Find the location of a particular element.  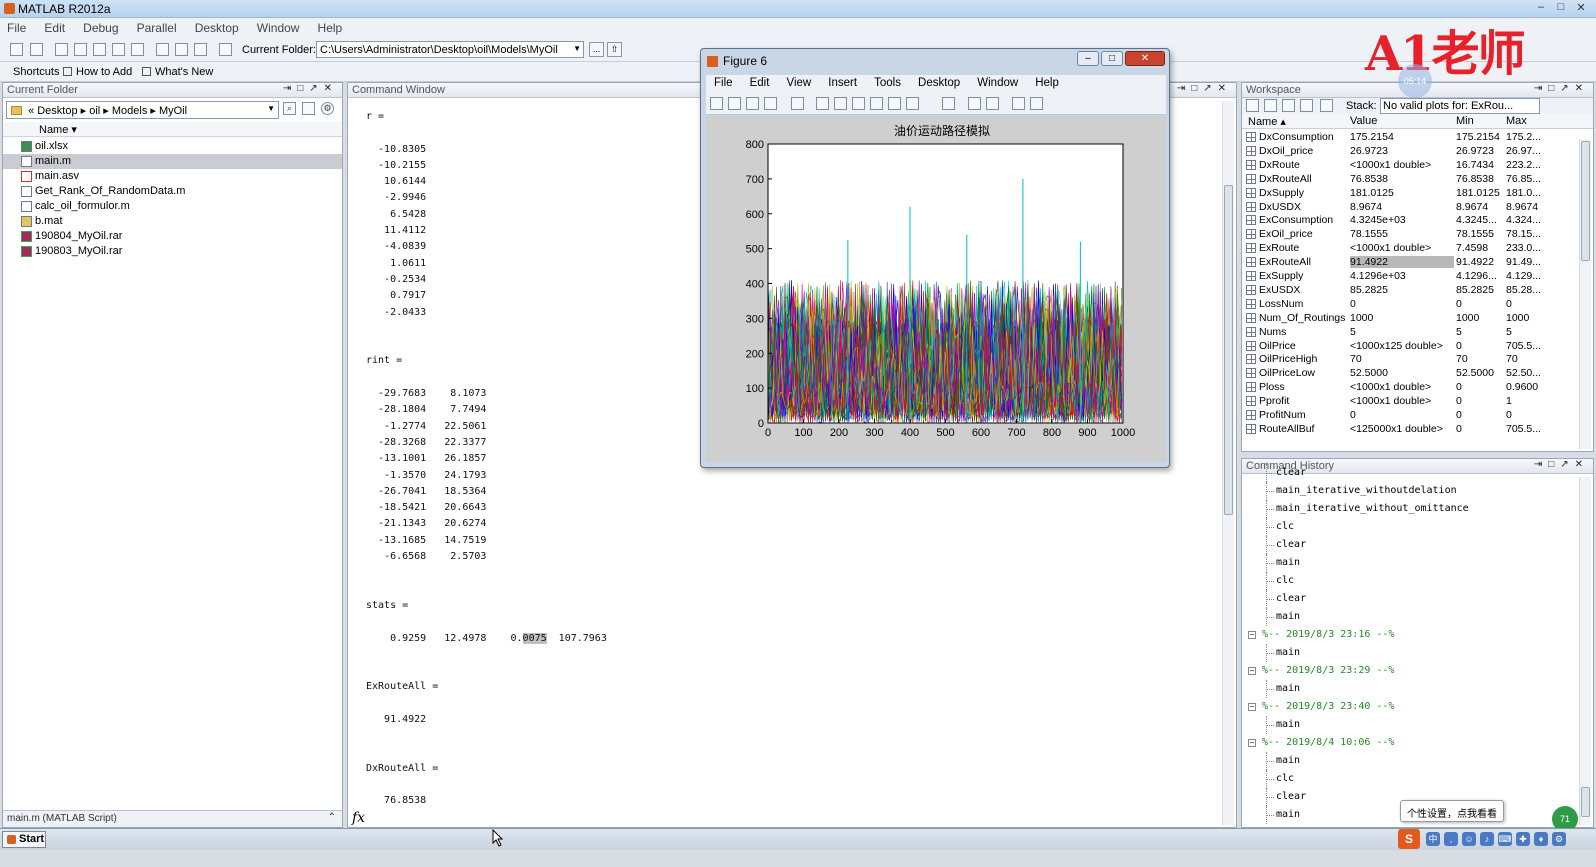

data-cursor-icon is located at coordinates (894, 103).